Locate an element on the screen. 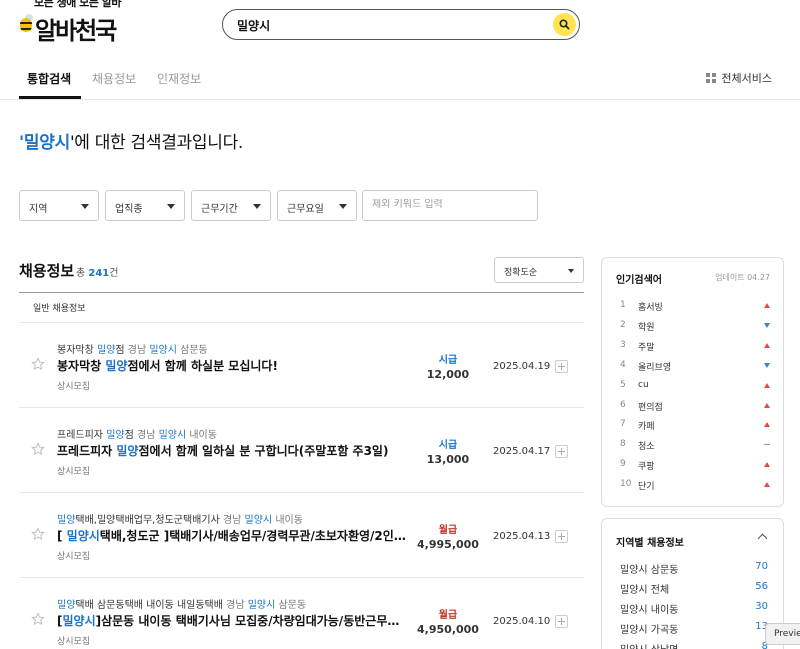  preview-button: Preview is located at coordinates (782, 634).